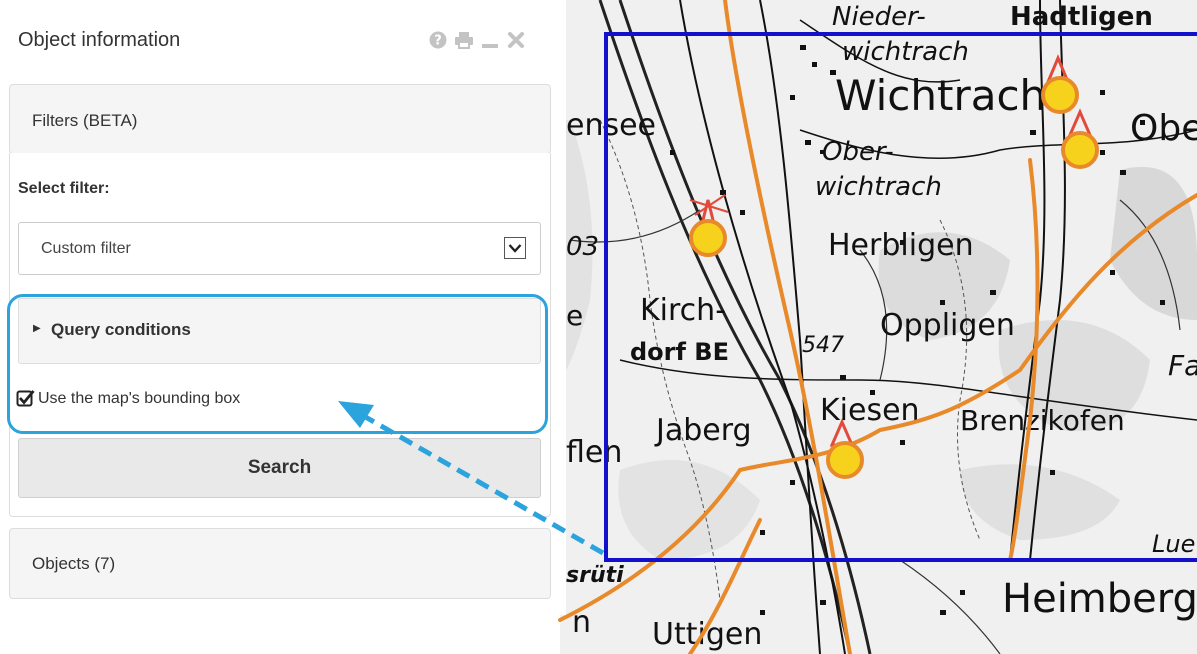  Describe the element at coordinates (878, 187) in the screenshot. I see `label-ober-b: wichtrach` at that location.